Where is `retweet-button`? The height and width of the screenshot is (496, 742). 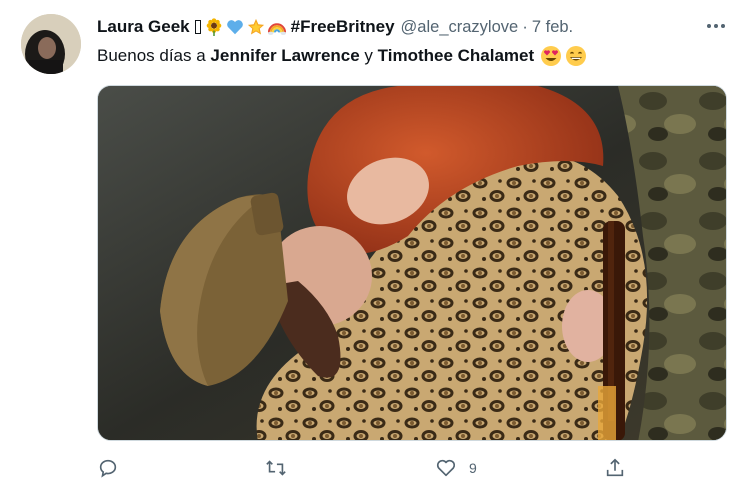
retweet-button is located at coordinates (276, 468).